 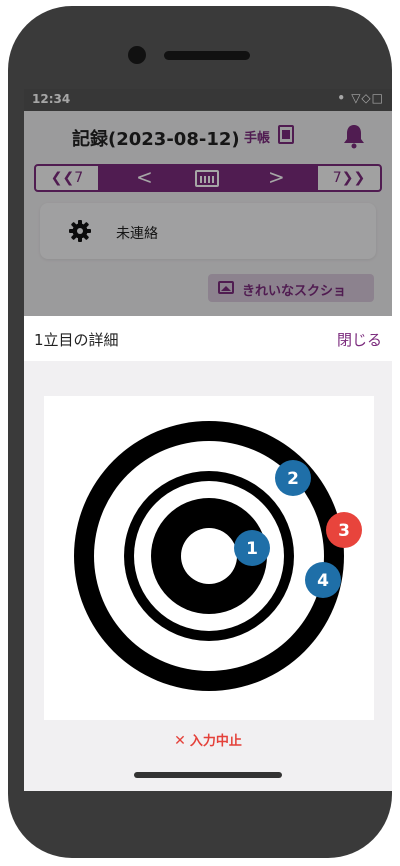 I want to click on close-icon: ✕, so click(x=180, y=741).